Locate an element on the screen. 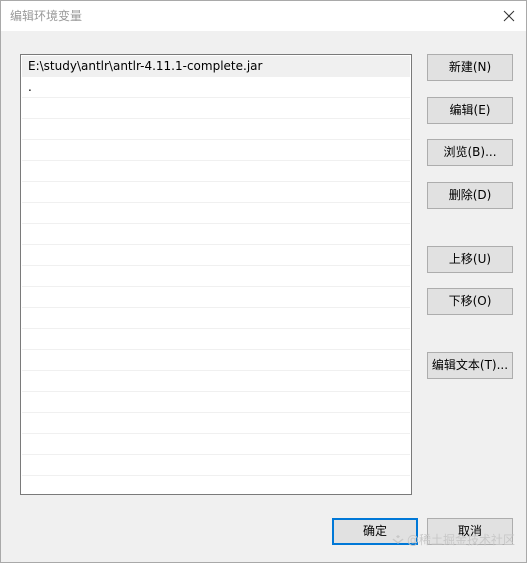 The image size is (527, 563). list-item: . is located at coordinates (216, 87).